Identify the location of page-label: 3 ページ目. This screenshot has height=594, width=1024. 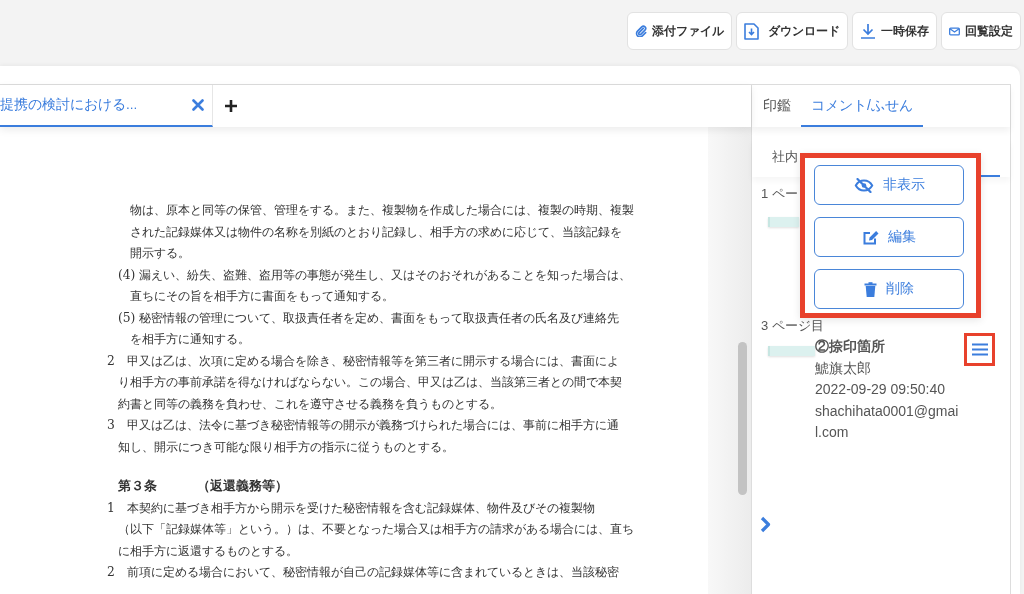
(792, 326).